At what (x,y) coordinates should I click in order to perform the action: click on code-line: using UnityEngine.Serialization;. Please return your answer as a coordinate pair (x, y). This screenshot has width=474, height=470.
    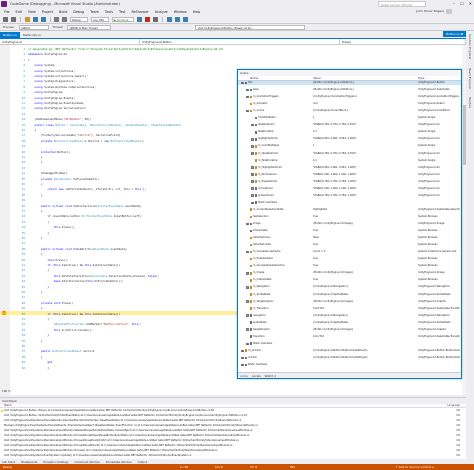
    Looking at the image, I should click on (57, 108).